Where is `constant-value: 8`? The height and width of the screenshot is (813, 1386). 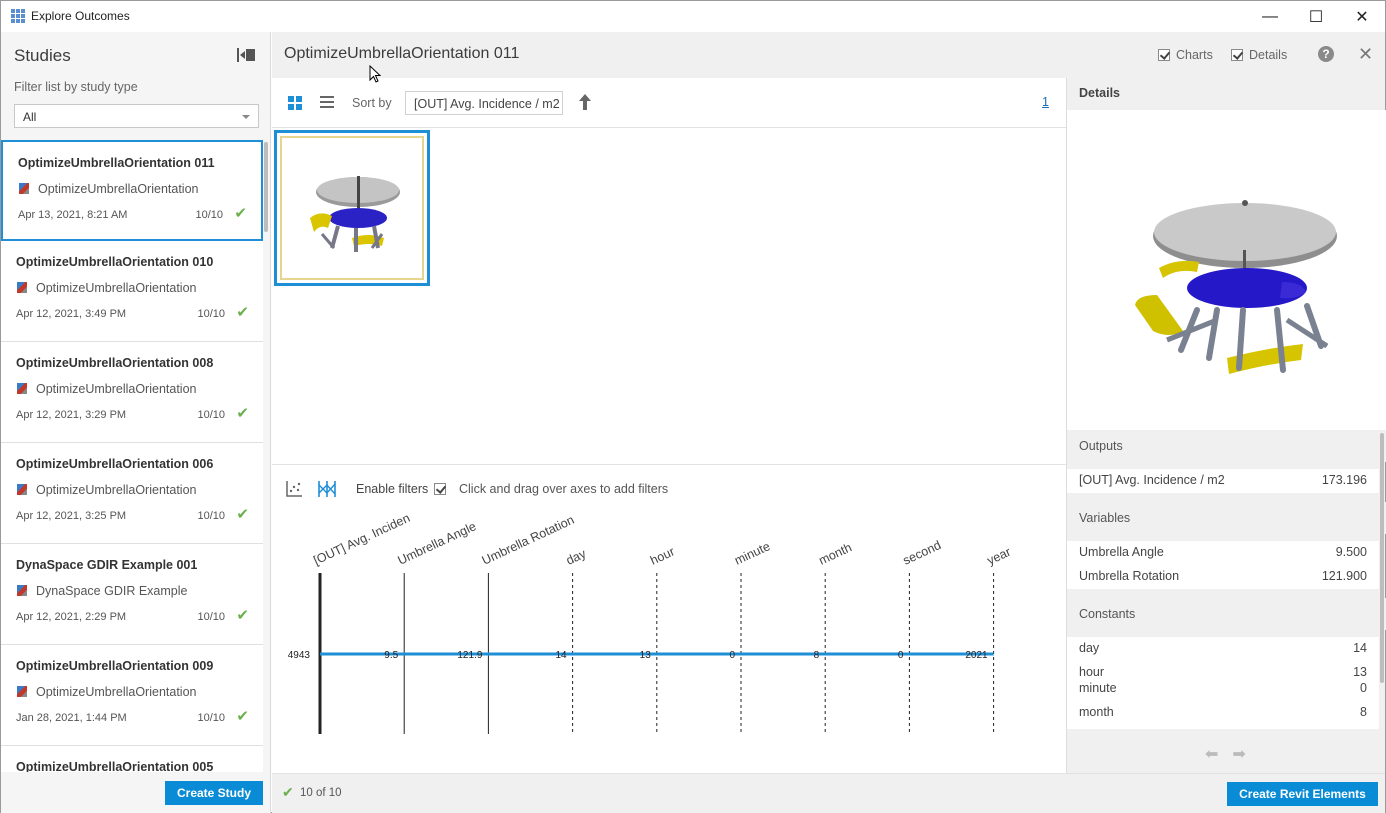
constant-value: 8 is located at coordinates (1363, 712).